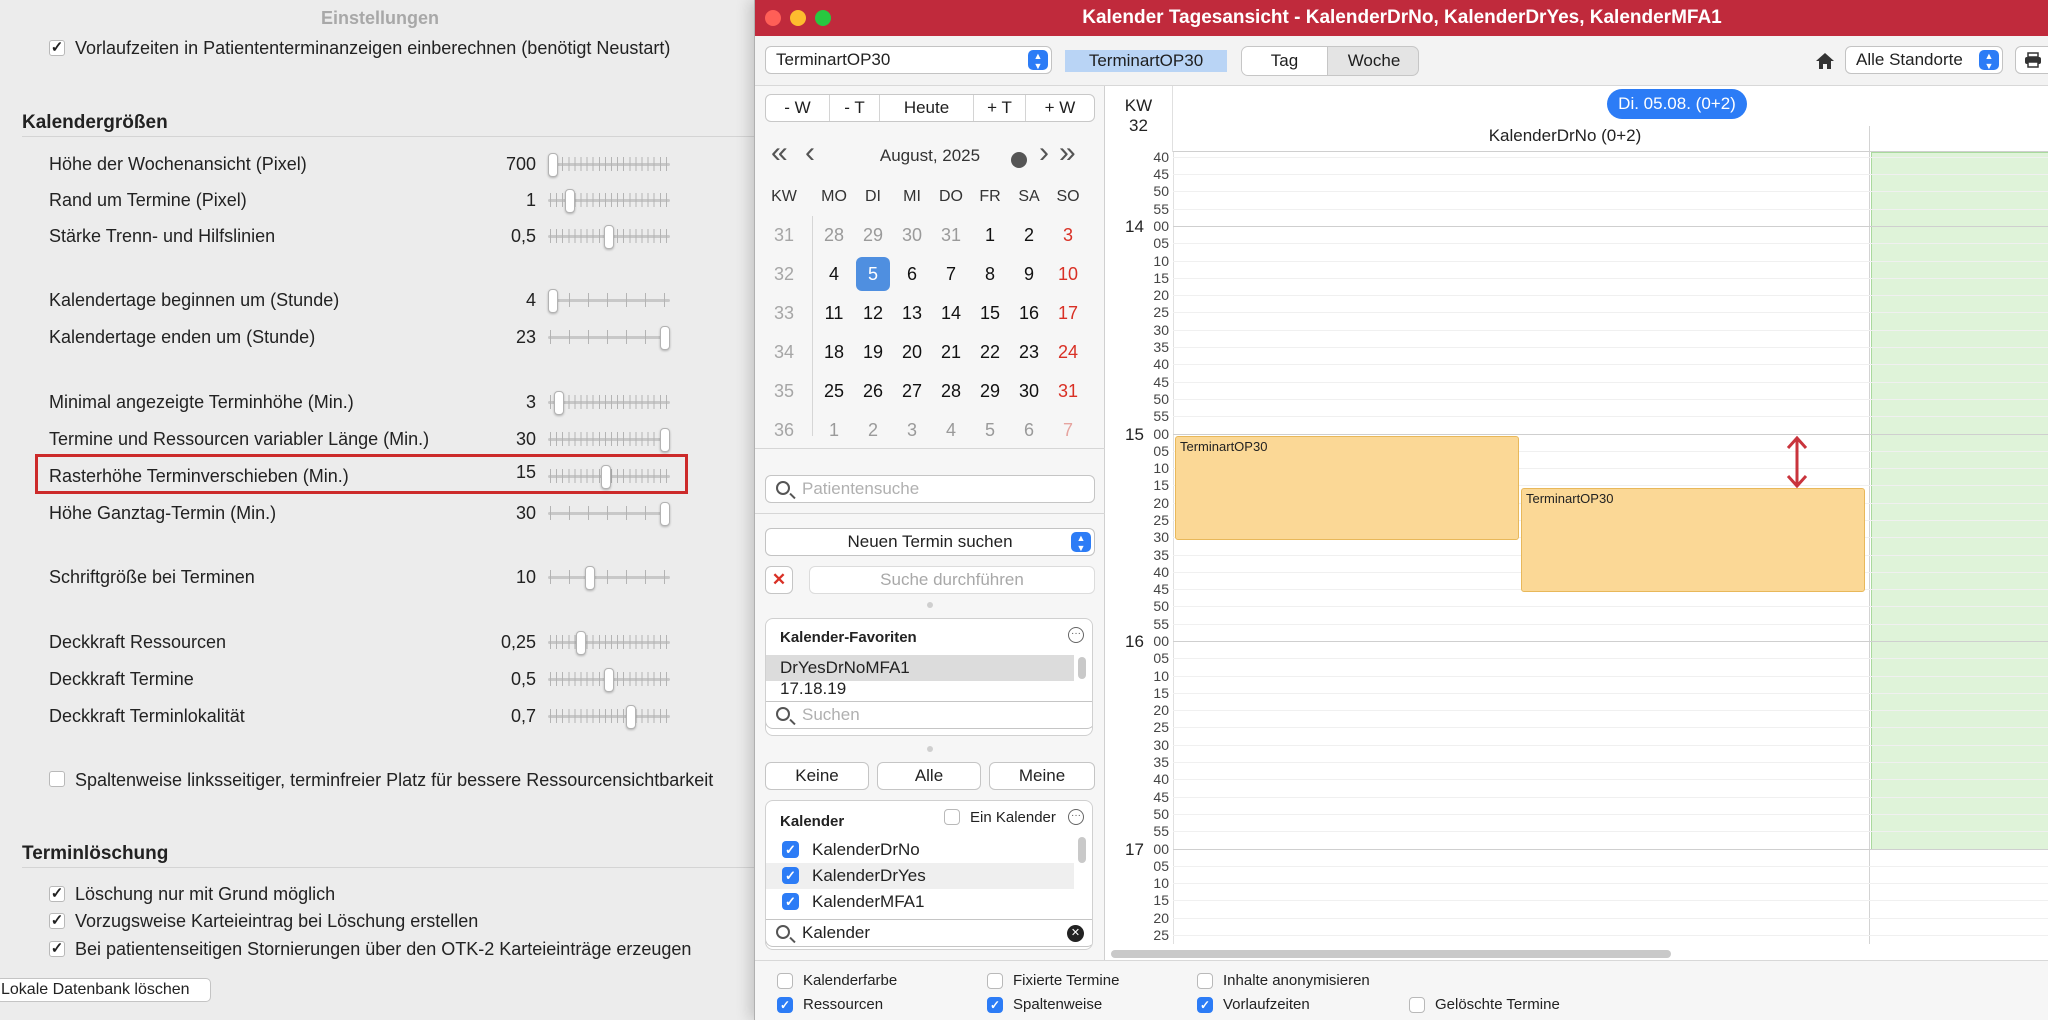 This screenshot has width=2048, height=1020. Describe the element at coordinates (920, 668) in the screenshot. I see `favorite-item: DrYesDrNoMFA1` at that location.